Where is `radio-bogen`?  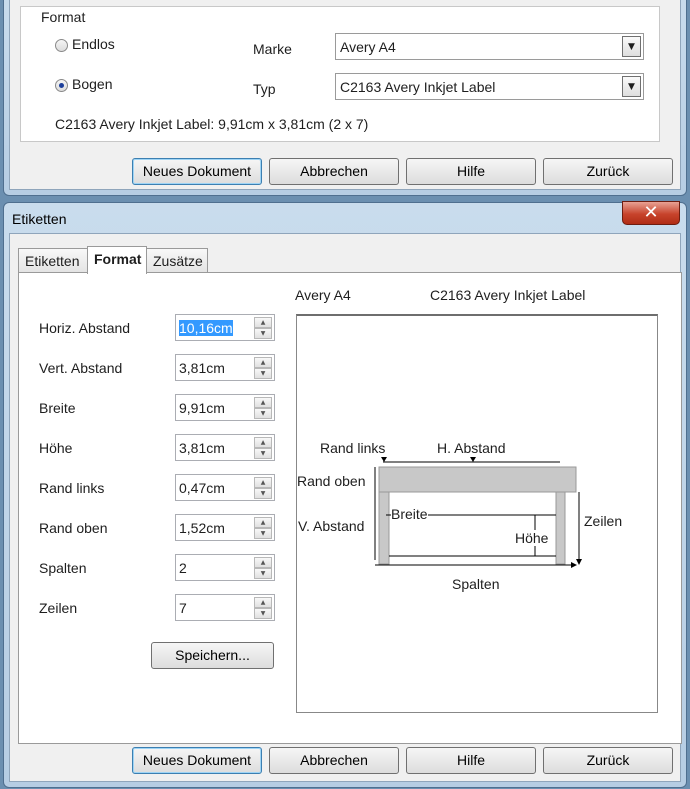
radio-bogen is located at coordinates (61, 85).